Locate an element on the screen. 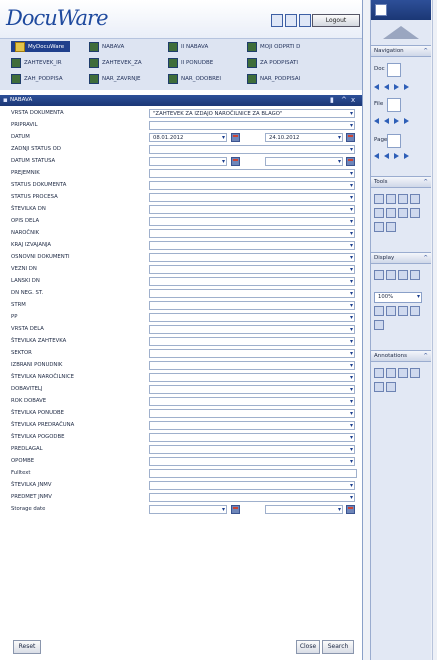  text-icon is located at coordinates (403, 213).